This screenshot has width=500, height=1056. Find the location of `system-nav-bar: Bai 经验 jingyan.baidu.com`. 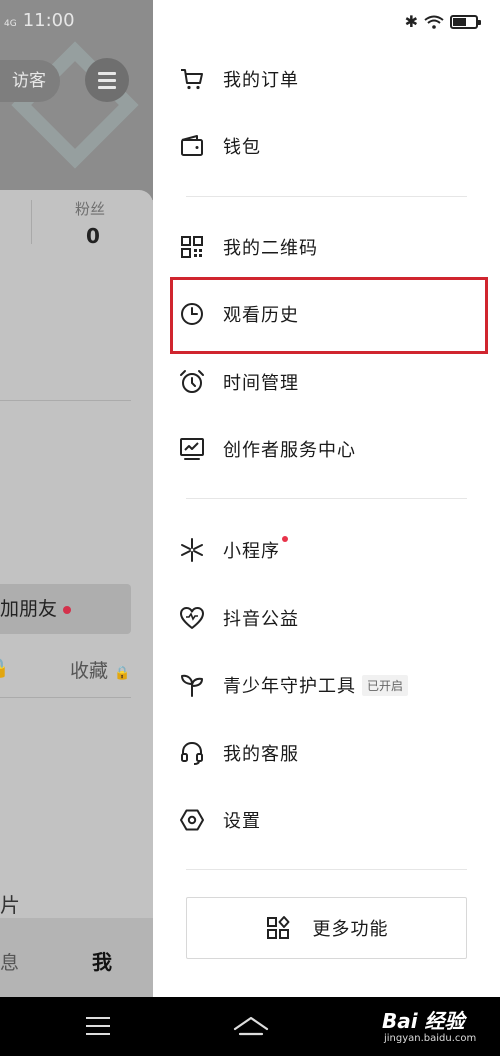

system-nav-bar: Bai 经验 jingyan.baidu.com is located at coordinates (250, 1026).